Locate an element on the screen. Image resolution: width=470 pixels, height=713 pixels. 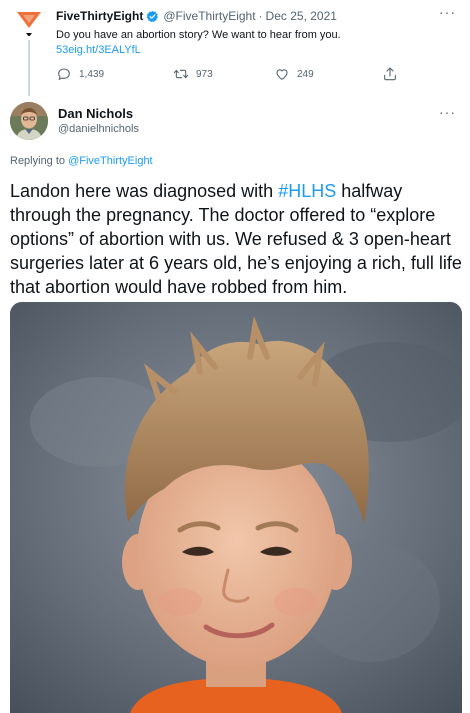
parent-author-name: FiveThirtyEight is located at coordinates (99, 16).